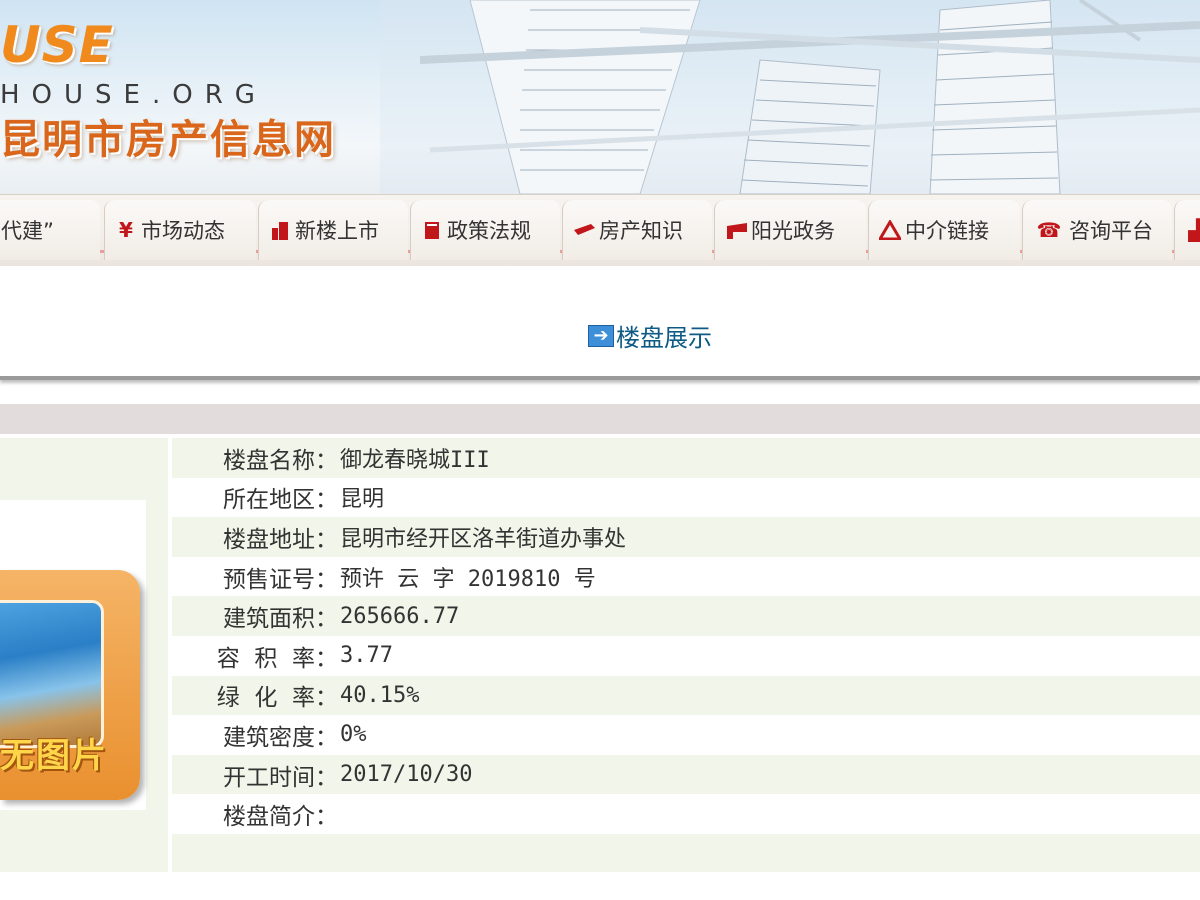  I want to click on nav-cutoff-icon: ▟, so click(1194, 230).